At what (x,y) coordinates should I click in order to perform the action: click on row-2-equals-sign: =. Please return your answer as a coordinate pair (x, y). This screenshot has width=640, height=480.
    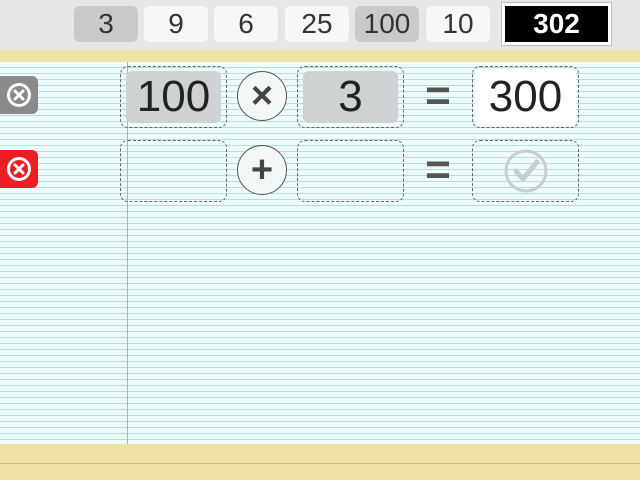
    Looking at the image, I should click on (438, 169).